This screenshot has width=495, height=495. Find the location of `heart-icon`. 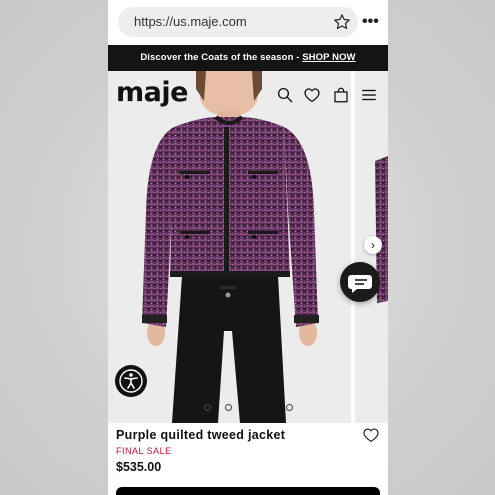

heart-icon is located at coordinates (312, 95).